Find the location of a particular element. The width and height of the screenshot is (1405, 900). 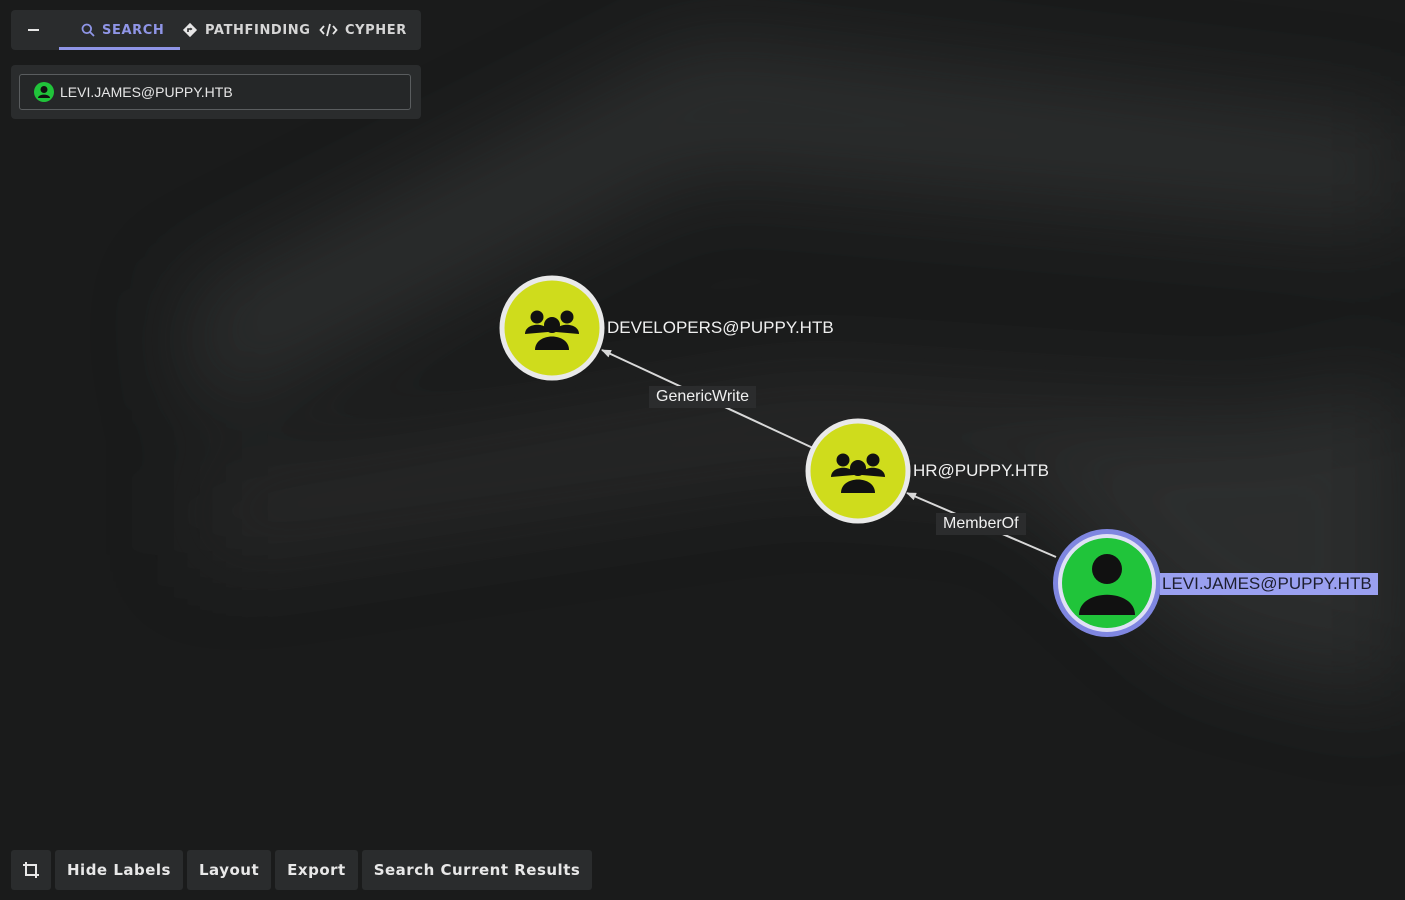

node-label-developers: DEVELOPERS@PUPPY.HTB is located at coordinates (720, 328).